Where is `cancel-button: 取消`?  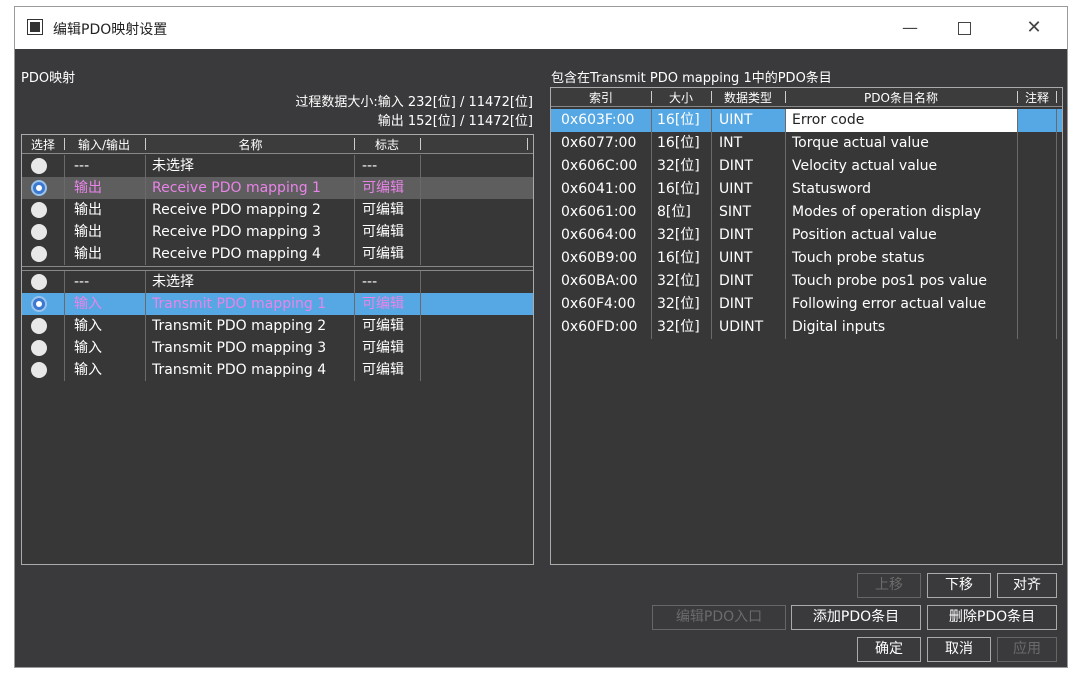
cancel-button: 取消 is located at coordinates (959, 649).